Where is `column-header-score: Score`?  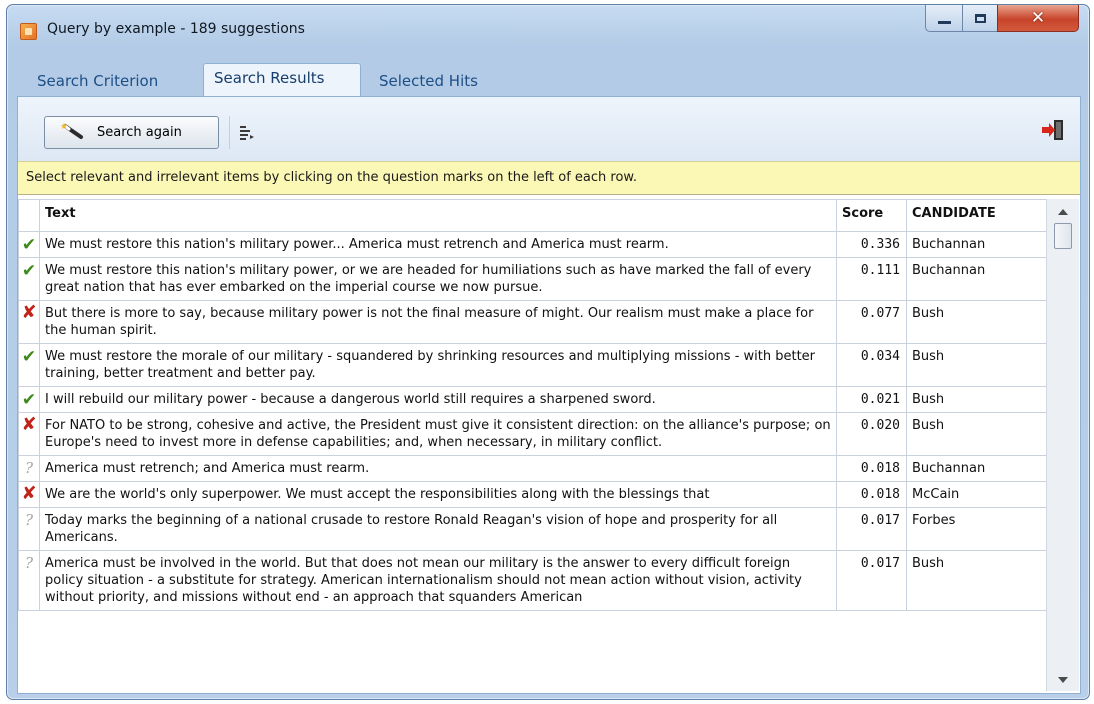
column-header-score: Score is located at coordinates (871, 215).